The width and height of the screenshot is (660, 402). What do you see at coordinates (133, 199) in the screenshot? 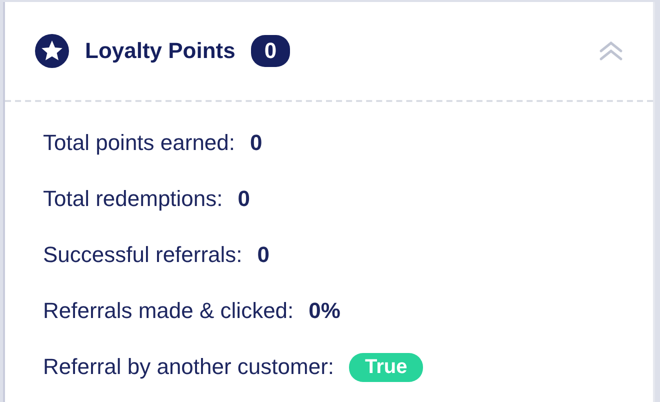
I see `stat-label: Total redemptions:` at bounding box center [133, 199].